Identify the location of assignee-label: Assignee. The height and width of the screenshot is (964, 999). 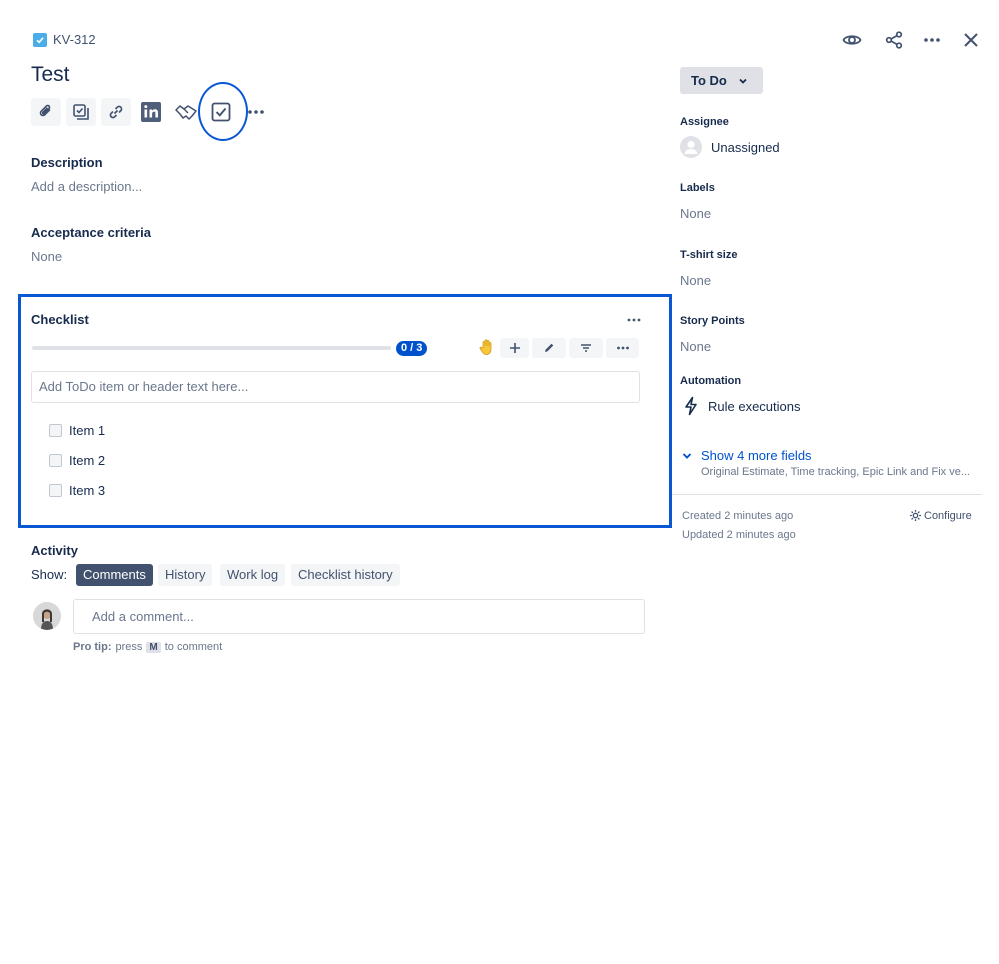
(704, 122).